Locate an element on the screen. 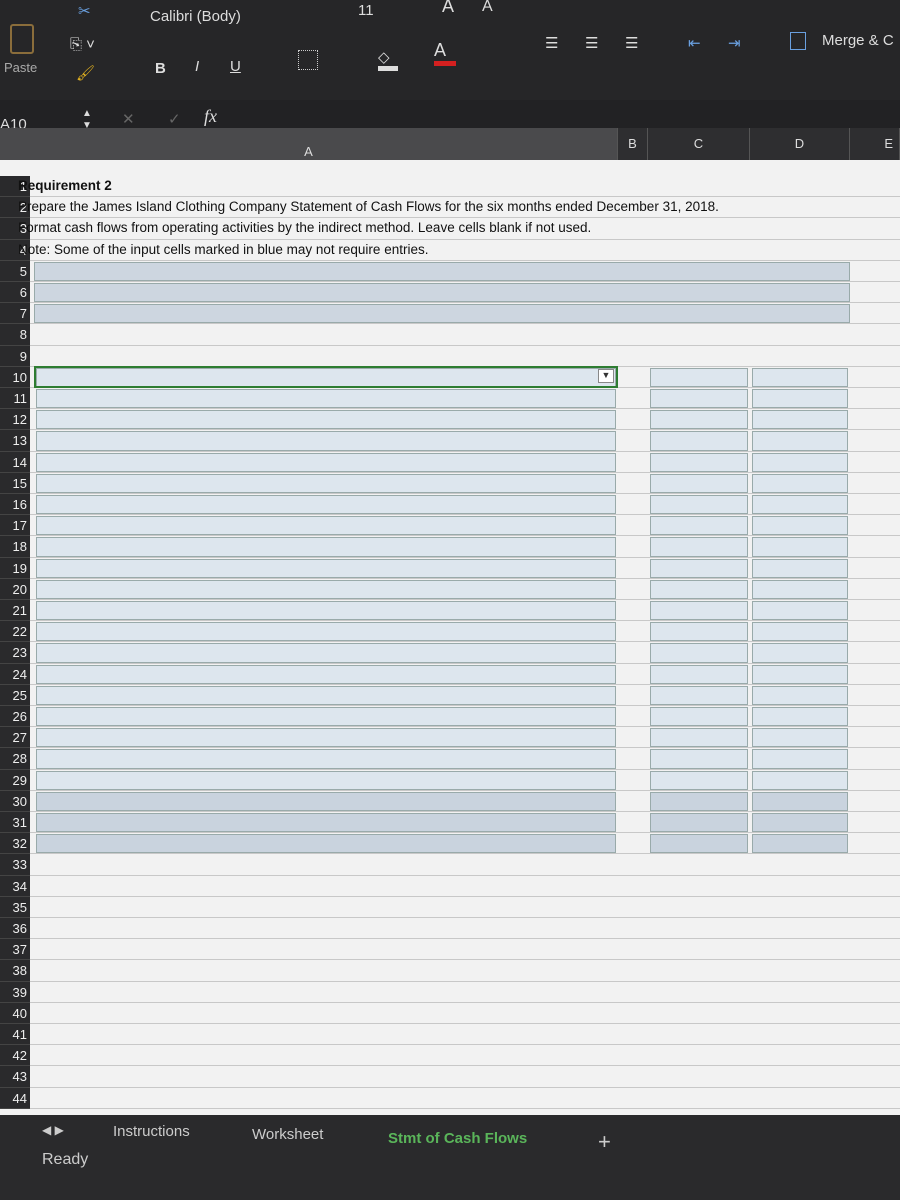  column-header-e: E is located at coordinates (875, 144).